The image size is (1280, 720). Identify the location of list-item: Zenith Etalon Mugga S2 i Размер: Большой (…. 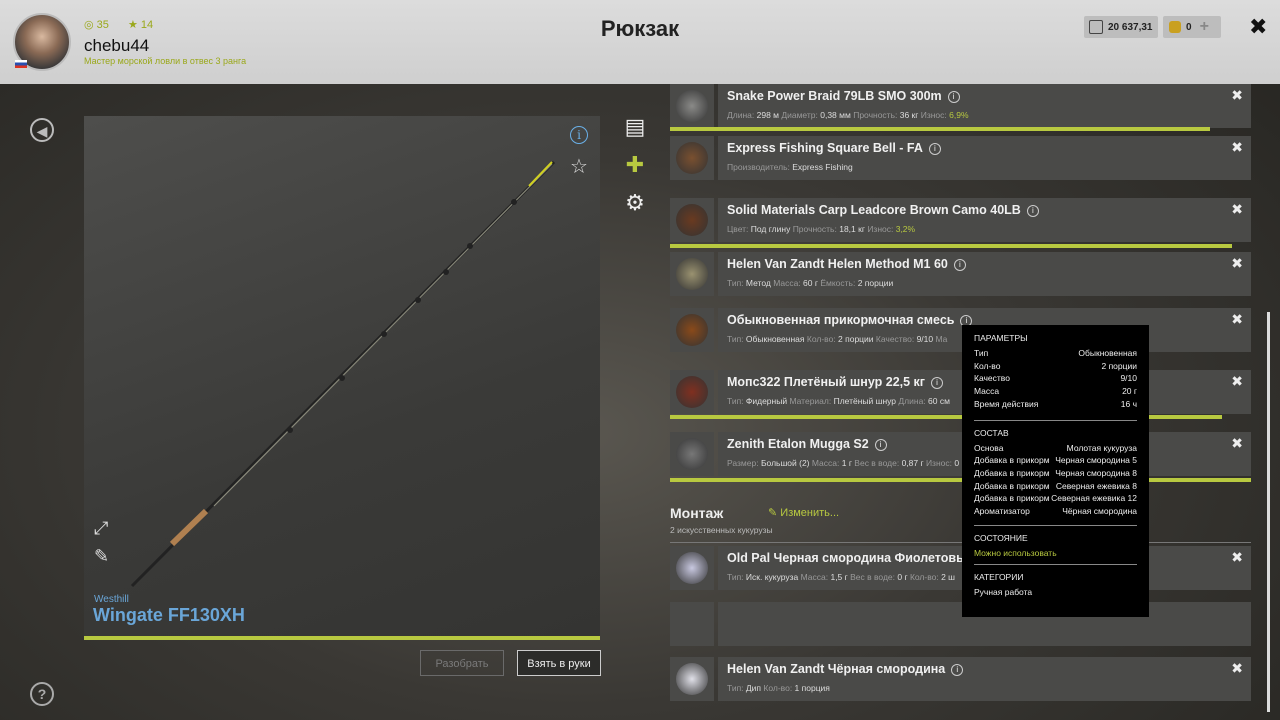
(960, 454).